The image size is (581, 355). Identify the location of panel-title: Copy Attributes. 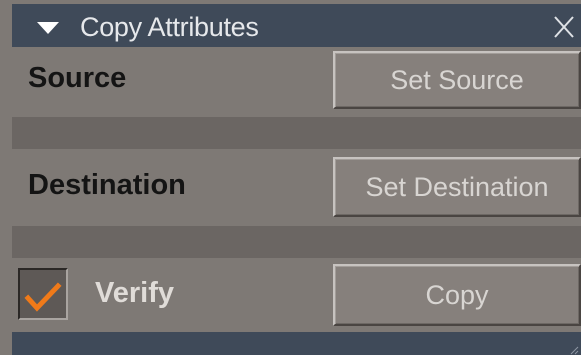
(169, 27).